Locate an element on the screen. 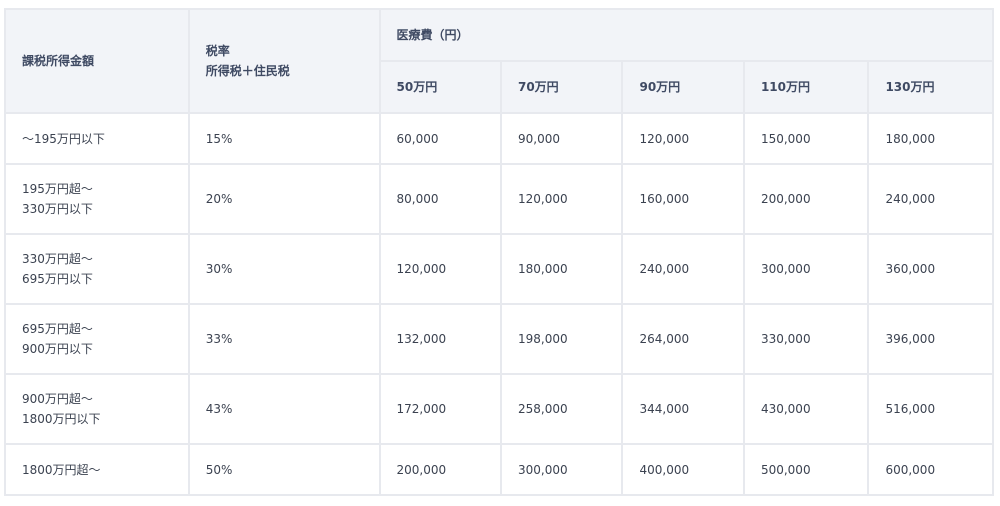  header-medical-col-130: 130万円 is located at coordinates (930, 87).